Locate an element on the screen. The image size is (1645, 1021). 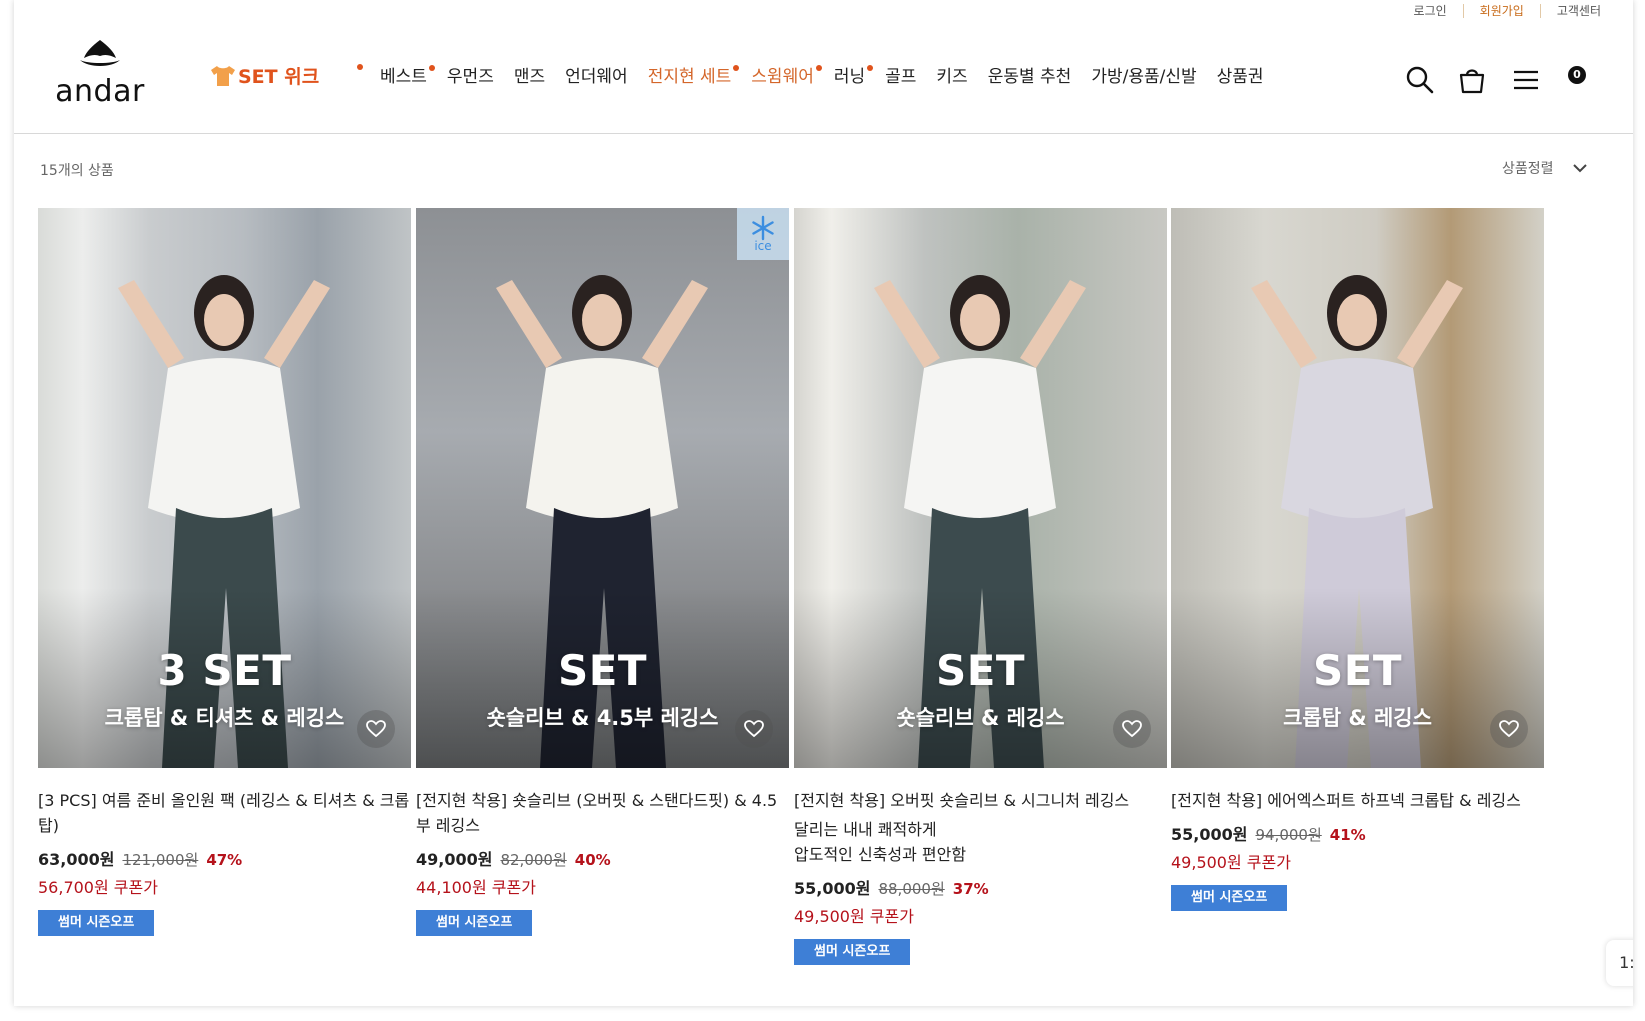
nav-item: 스윔웨어 is located at coordinates (786, 74).